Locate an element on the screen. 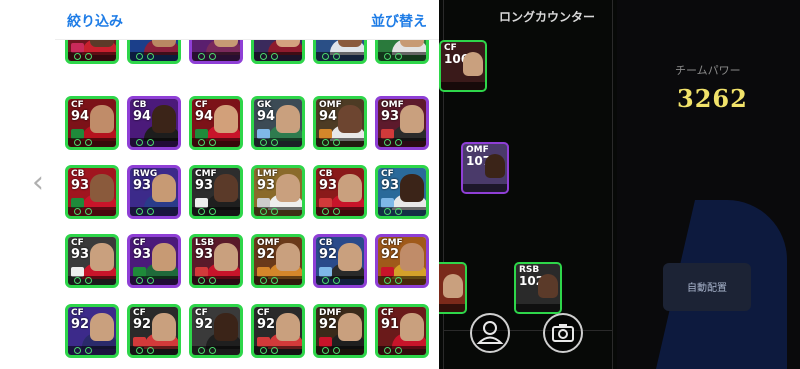 The height and width of the screenshot is (369, 800). player-card: CF 91 is located at coordinates (402, 331).